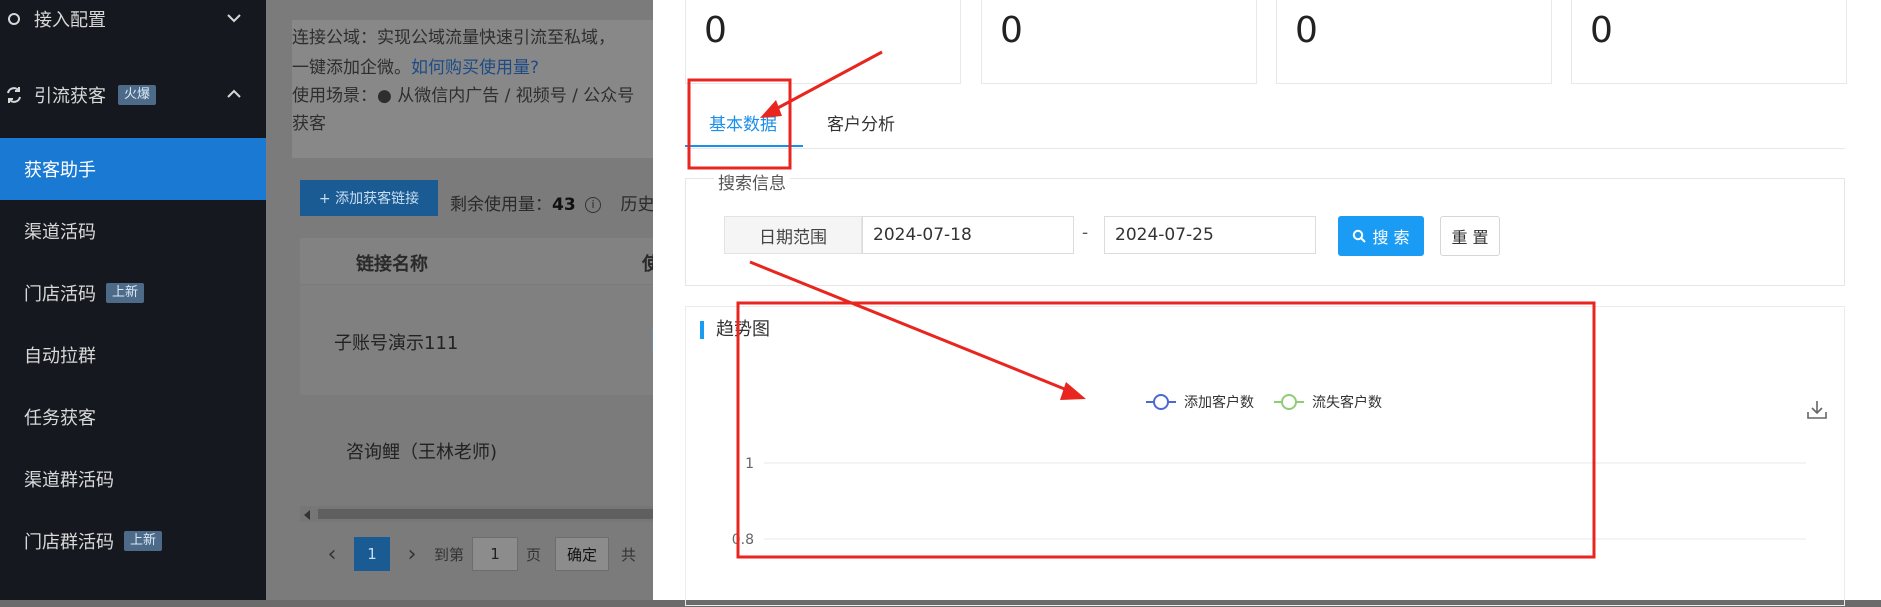 The width and height of the screenshot is (1881, 607). What do you see at coordinates (744, 146) in the screenshot?
I see `active-tab-indicator` at bounding box center [744, 146].